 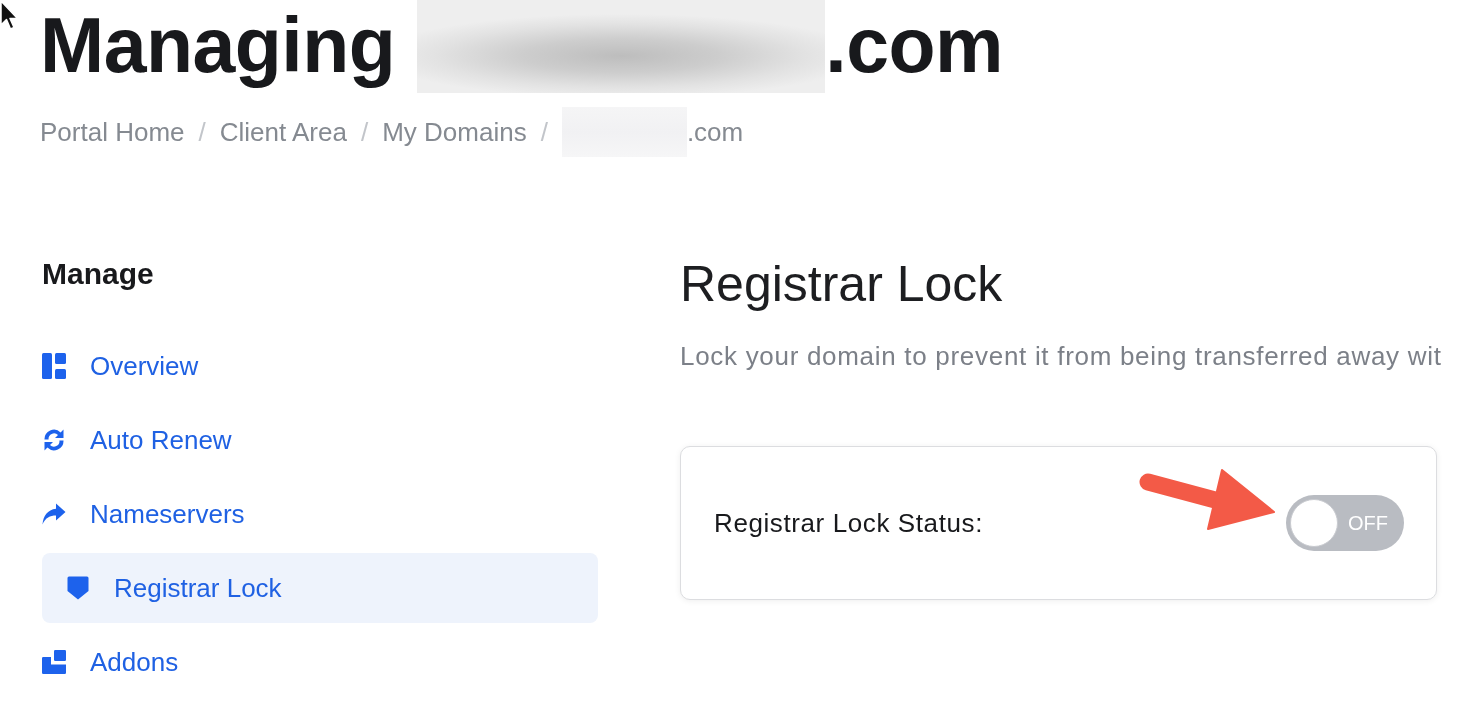 I want to click on shield-icon, so click(x=78, y=588).